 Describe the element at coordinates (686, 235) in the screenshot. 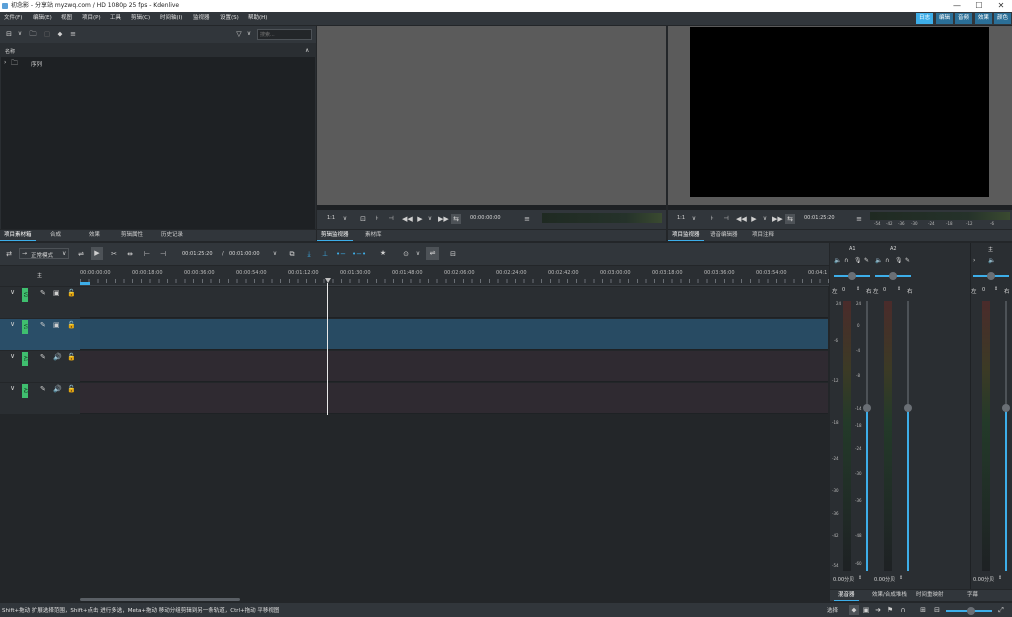

I see `tab-project-monitor: 项目监视器` at that location.